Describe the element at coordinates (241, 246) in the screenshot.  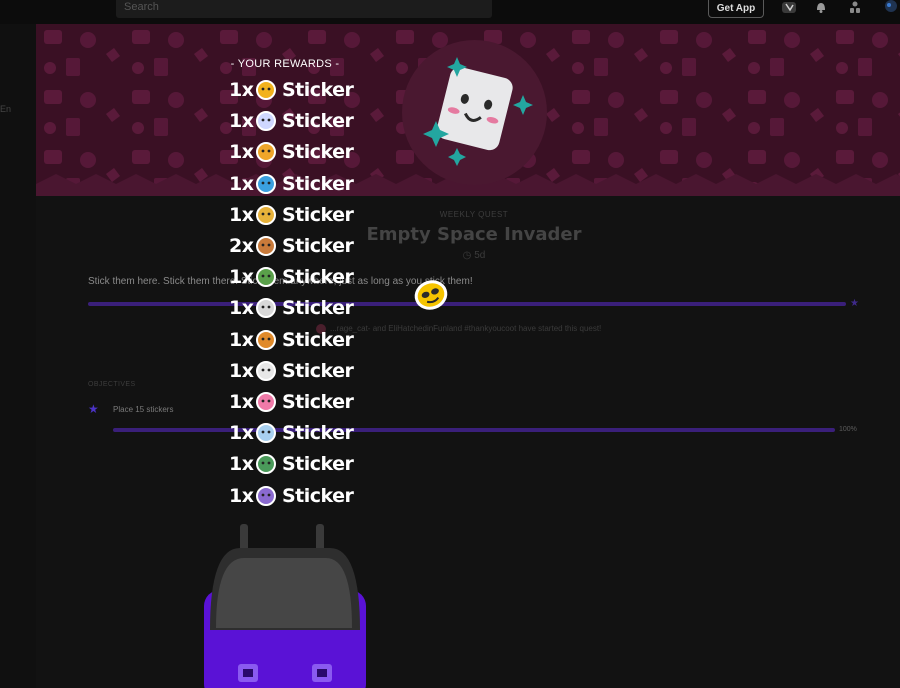
I see `reward-quantity: 2x` at that location.